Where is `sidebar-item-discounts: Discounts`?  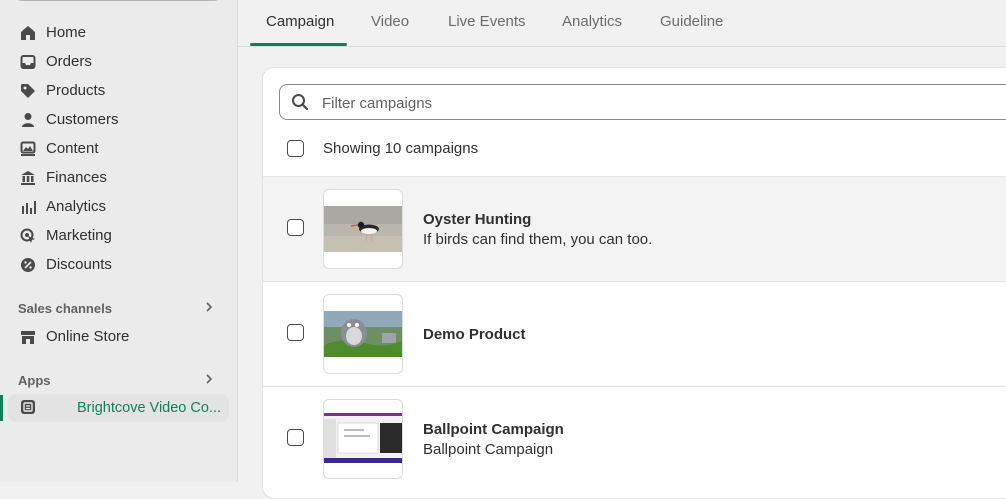 sidebar-item-discounts: Discounts is located at coordinates (118, 264).